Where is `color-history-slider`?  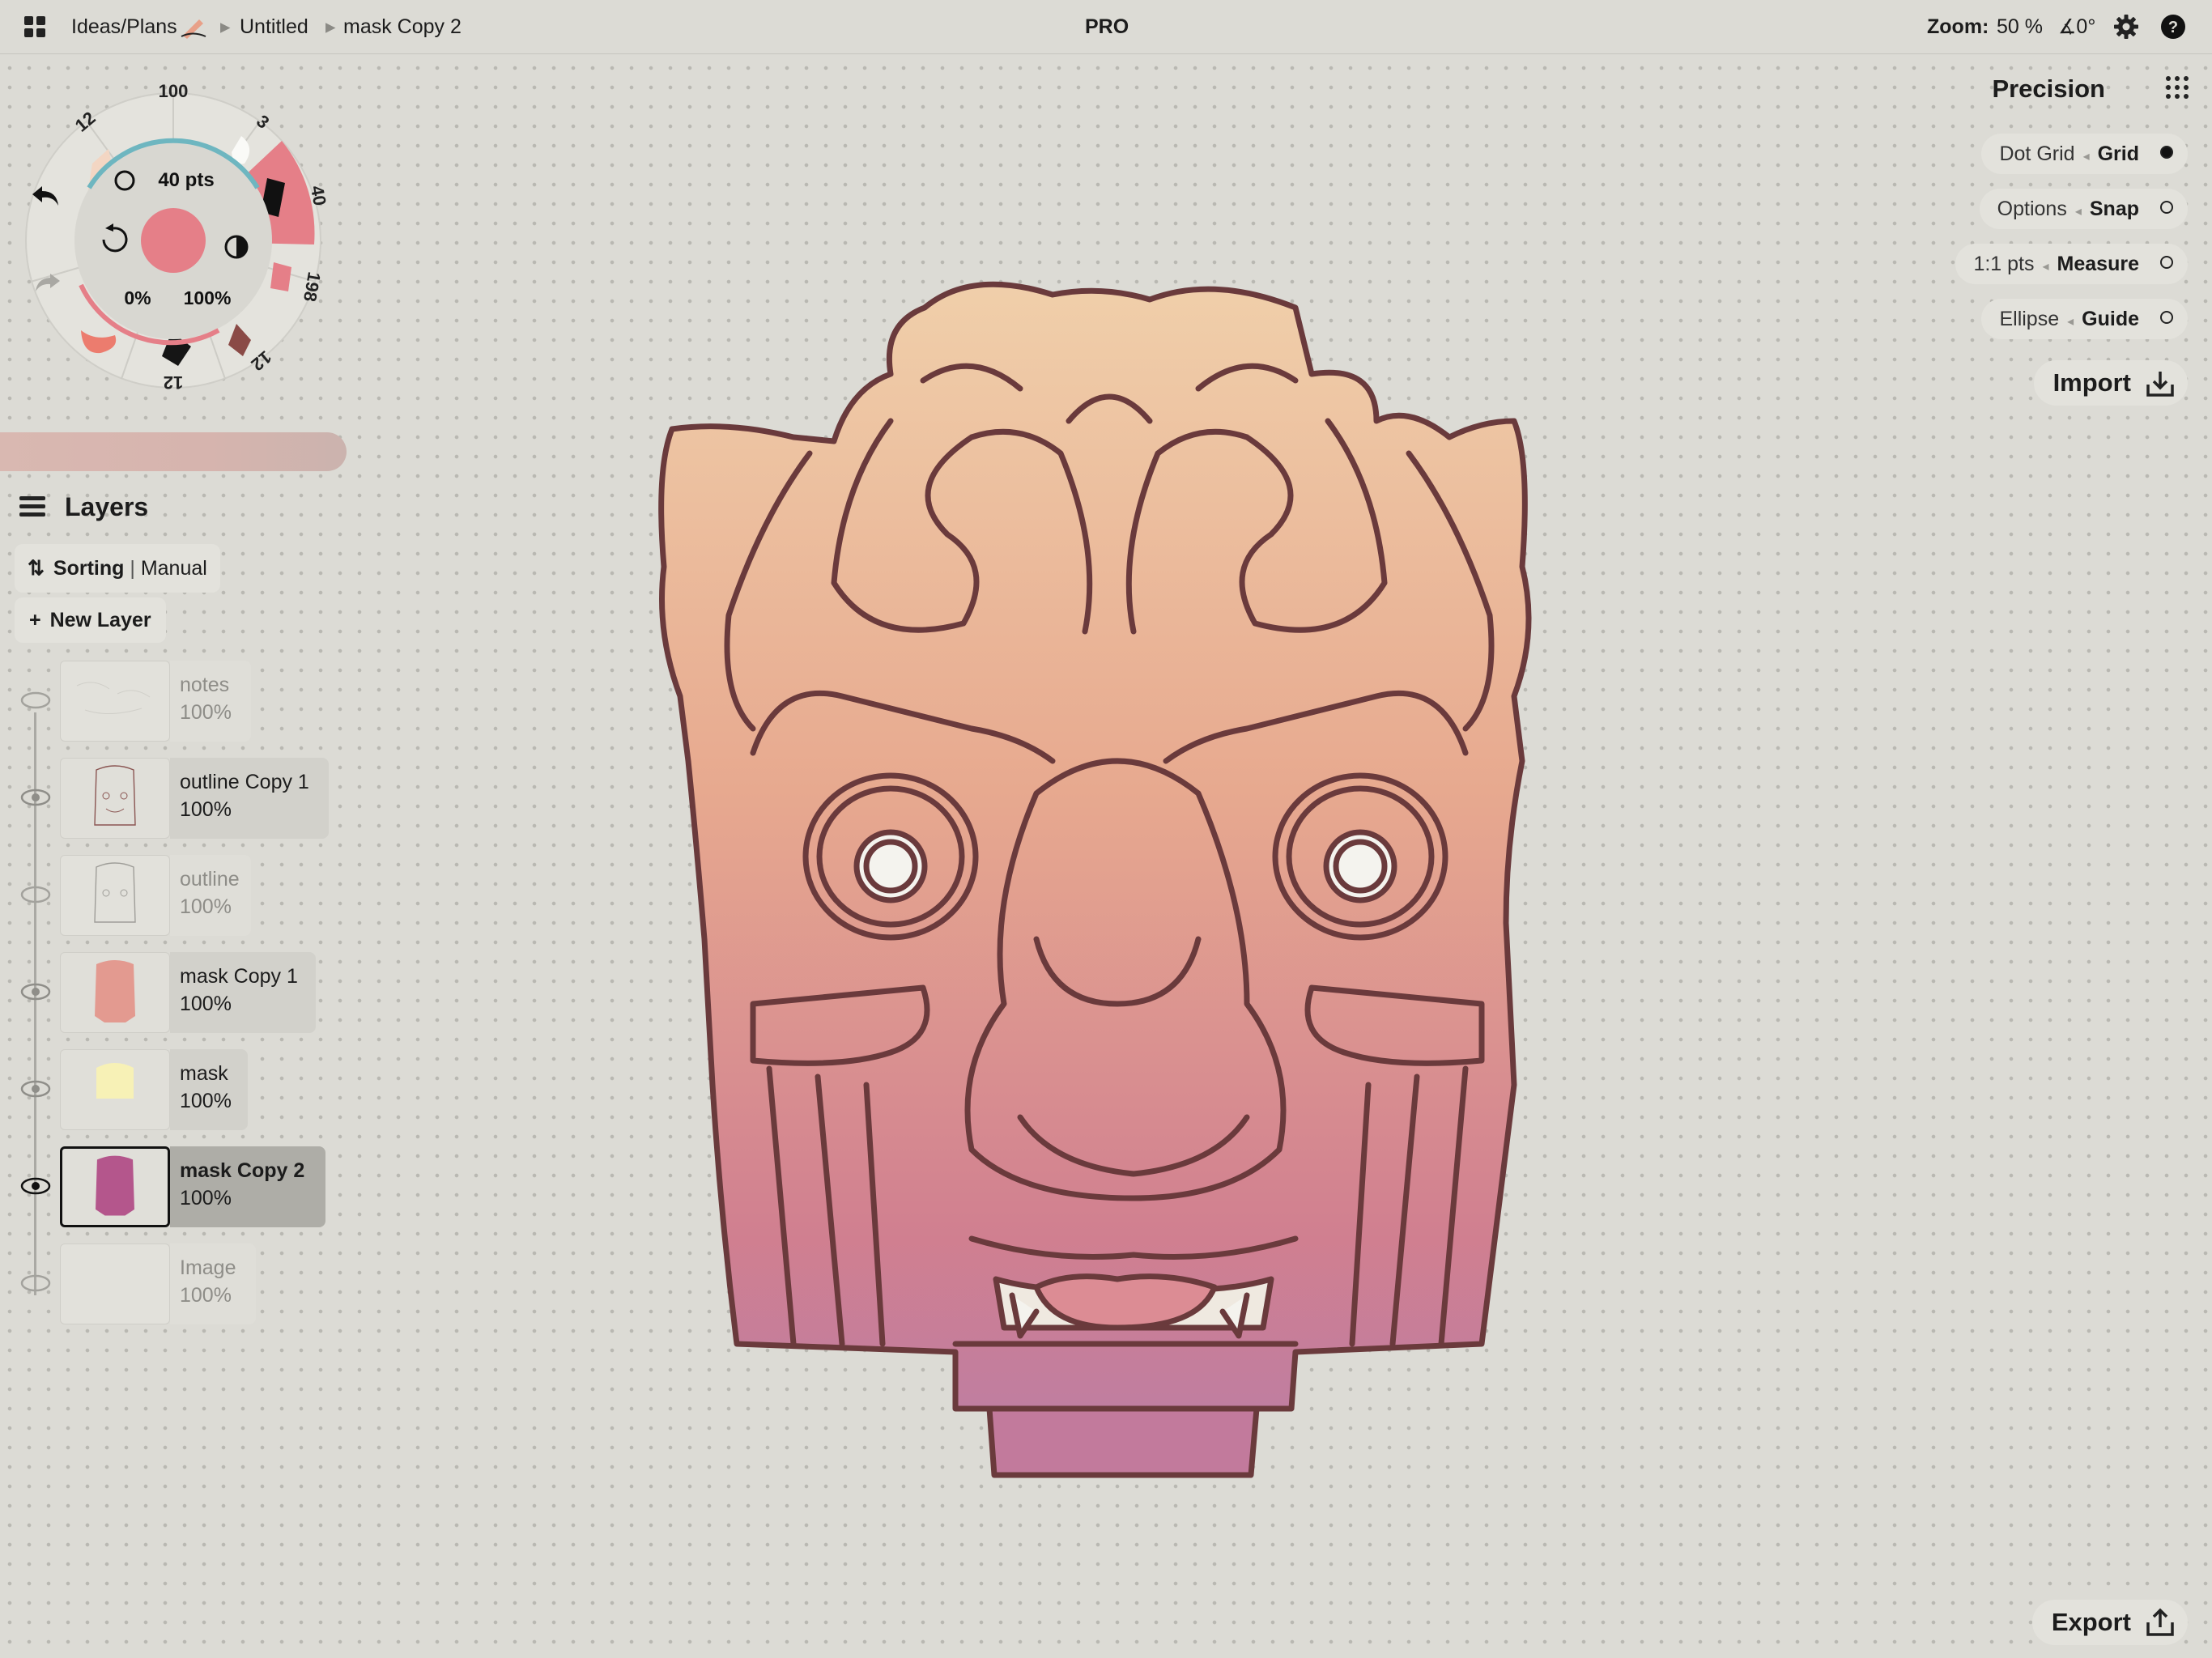 color-history-slider is located at coordinates (174, 451).